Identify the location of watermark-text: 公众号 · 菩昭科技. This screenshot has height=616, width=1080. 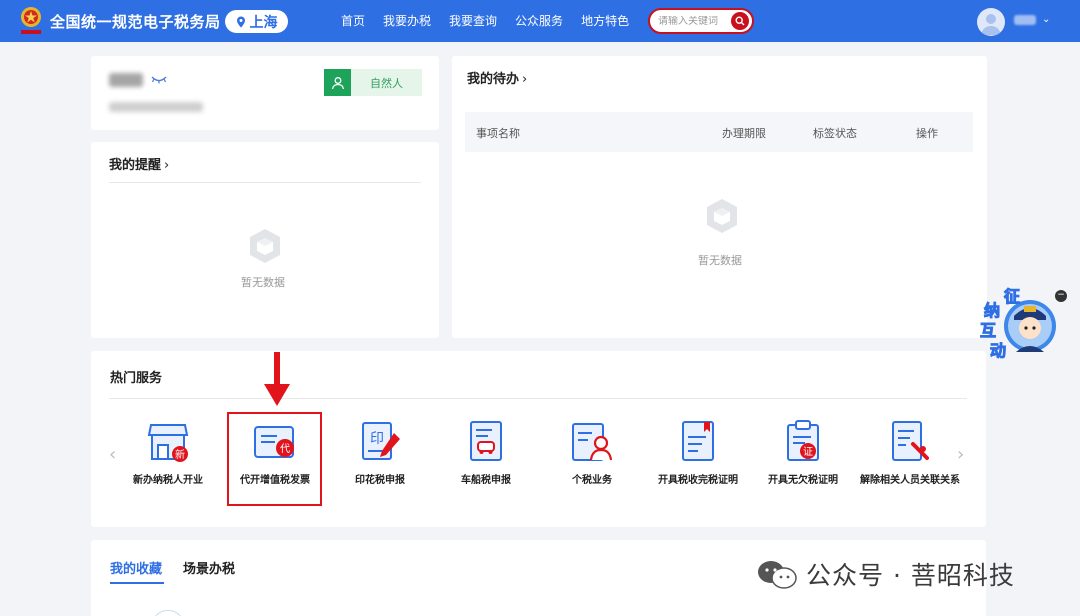
(910, 575).